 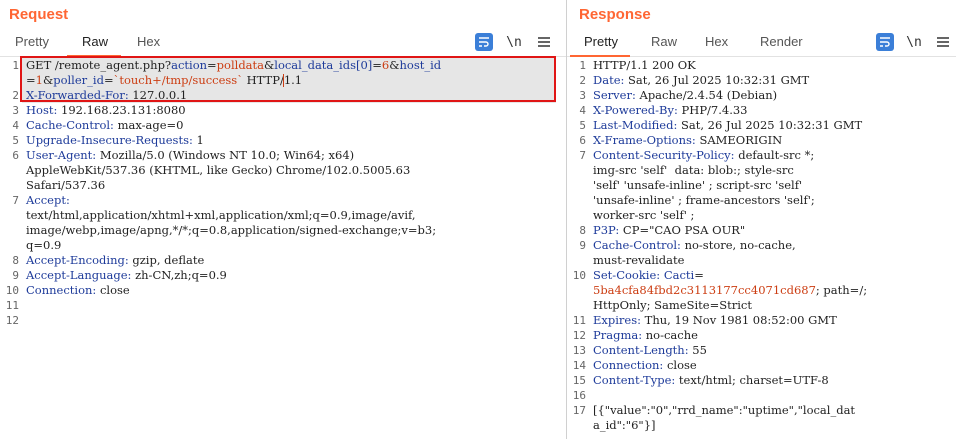 What do you see at coordinates (39, 14) in the screenshot?
I see `request-title: Request` at bounding box center [39, 14].